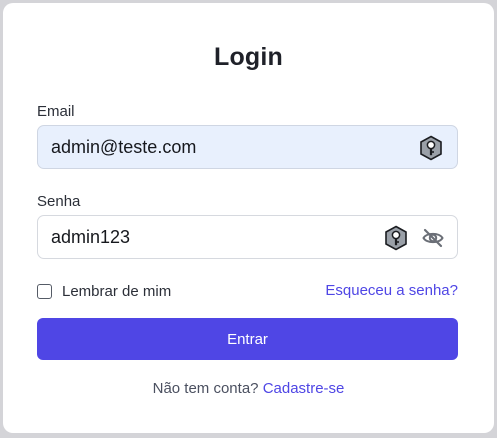 This screenshot has width=497, height=438. What do you see at coordinates (44, 291) in the screenshot?
I see `remember-checkbox` at bounding box center [44, 291].